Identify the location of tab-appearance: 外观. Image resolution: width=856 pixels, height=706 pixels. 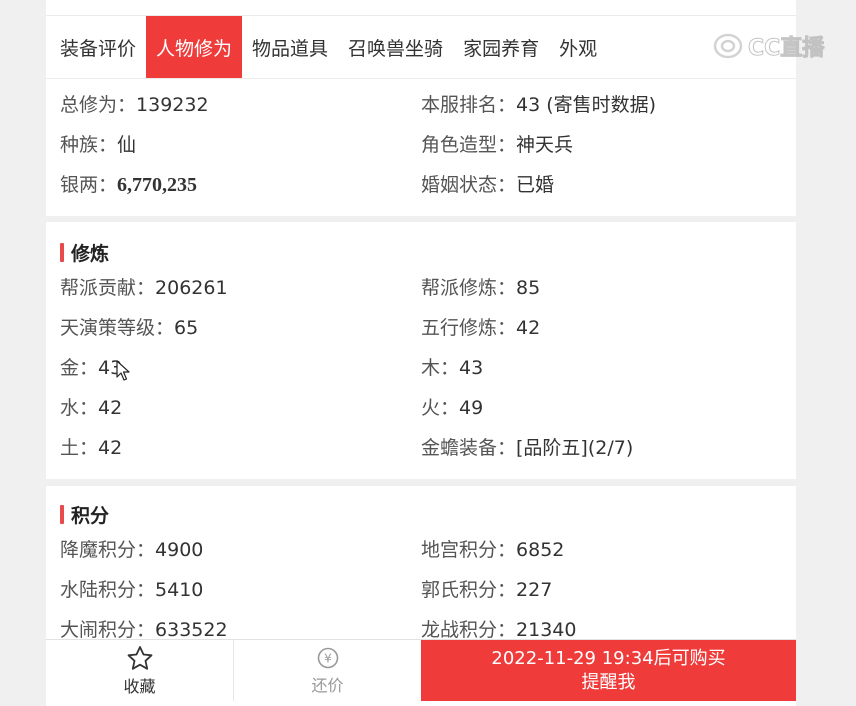
(578, 47).